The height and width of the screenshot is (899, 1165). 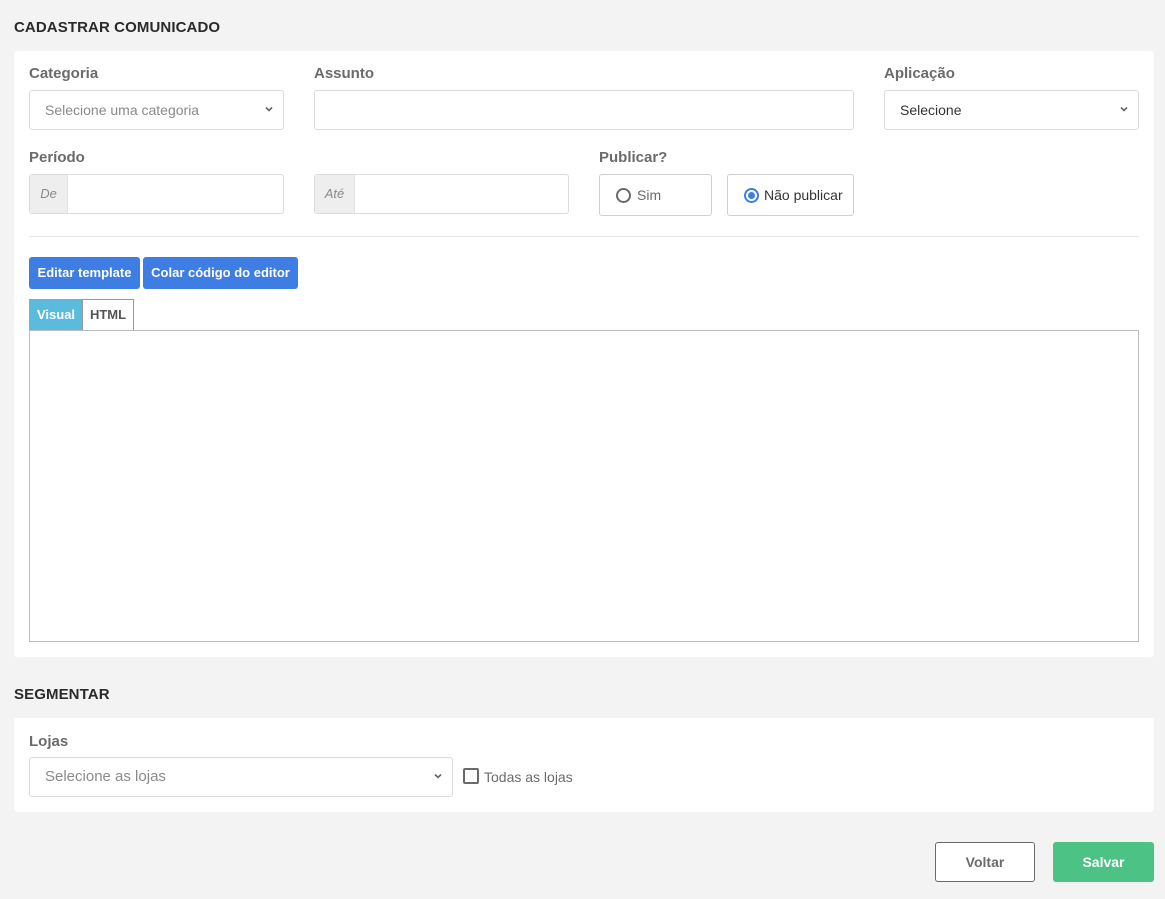 I want to click on publish-option-sim-label: Sim, so click(x=649, y=195).